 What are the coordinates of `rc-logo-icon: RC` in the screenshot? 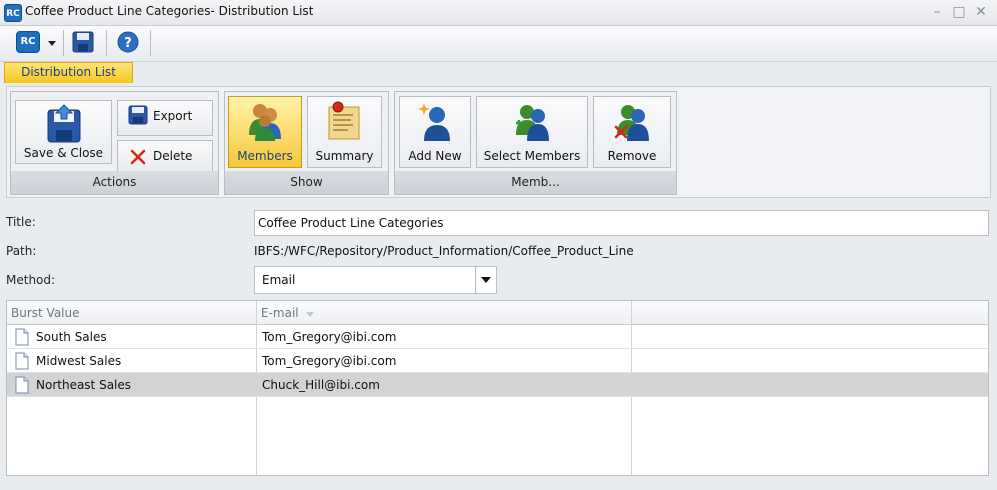 It's located at (28, 42).